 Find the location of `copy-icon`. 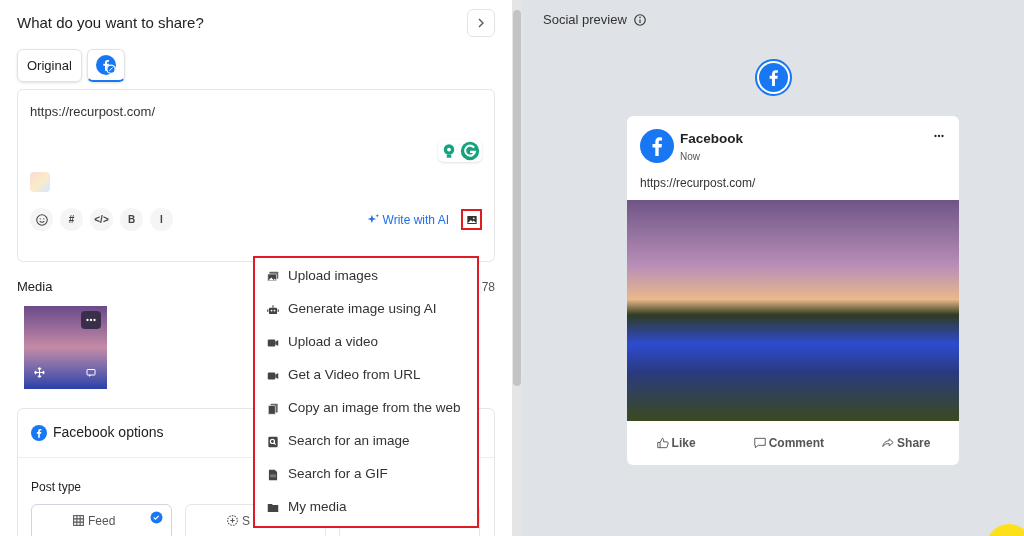

copy-icon is located at coordinates (273, 408).